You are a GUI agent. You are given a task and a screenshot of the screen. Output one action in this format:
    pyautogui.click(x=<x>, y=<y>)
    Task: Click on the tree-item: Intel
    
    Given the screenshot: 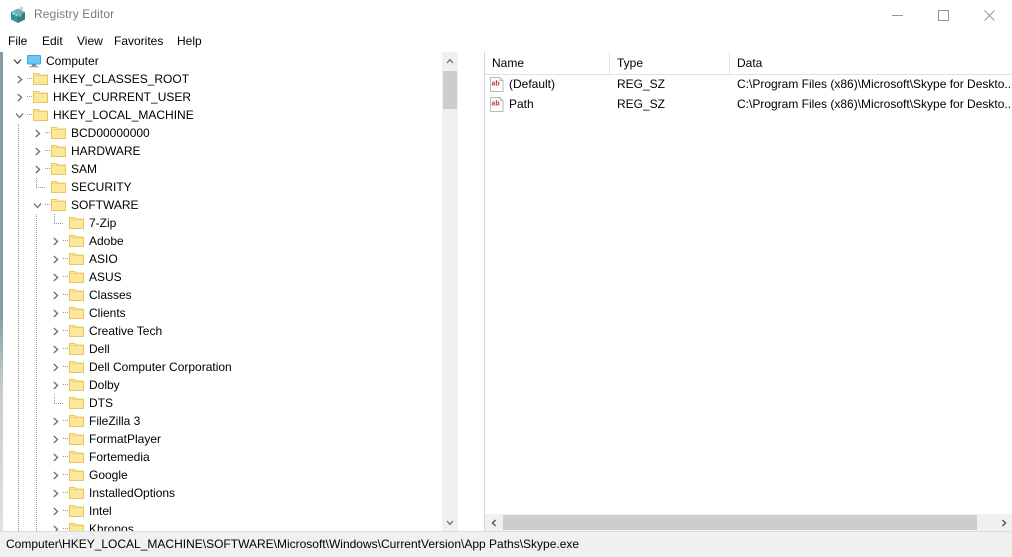 What is the action you would take?
    pyautogui.click(x=230, y=511)
    